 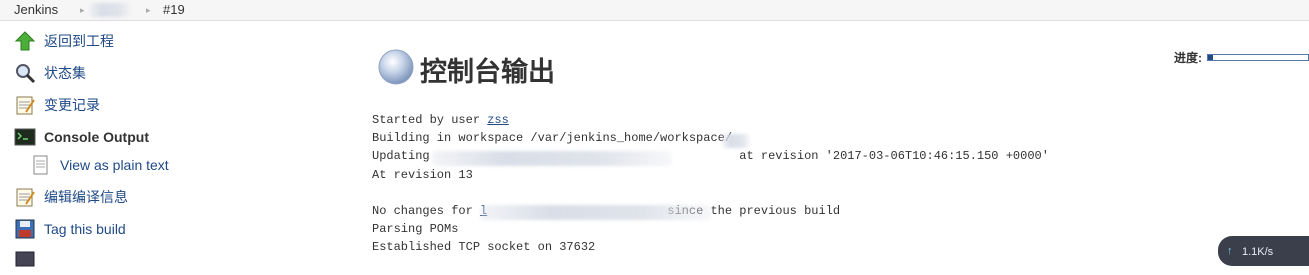 I want to click on monitor-icon, so click(x=25, y=261).